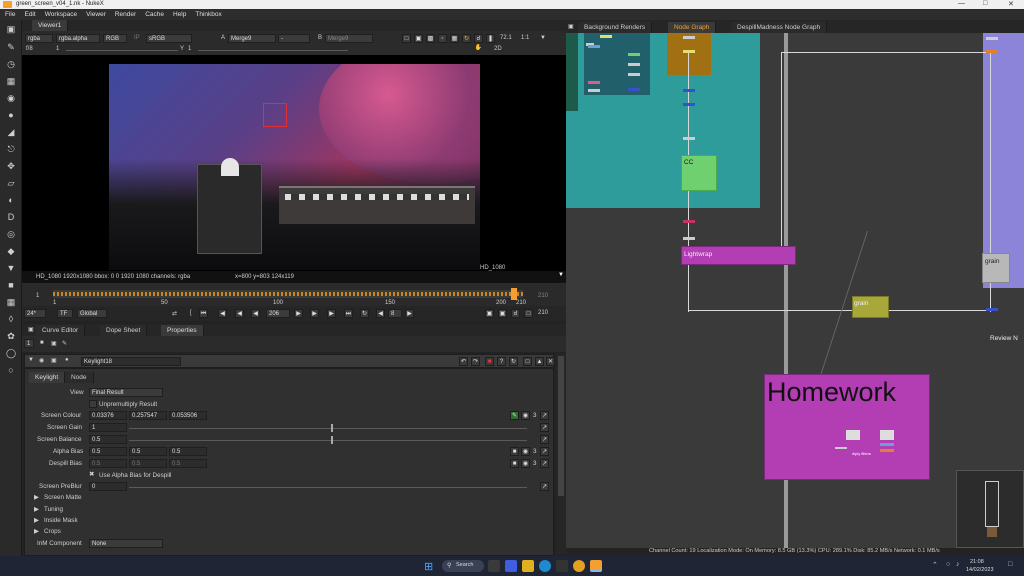  I want to click on screen-colour-anim-icon: ↗, so click(544, 415).